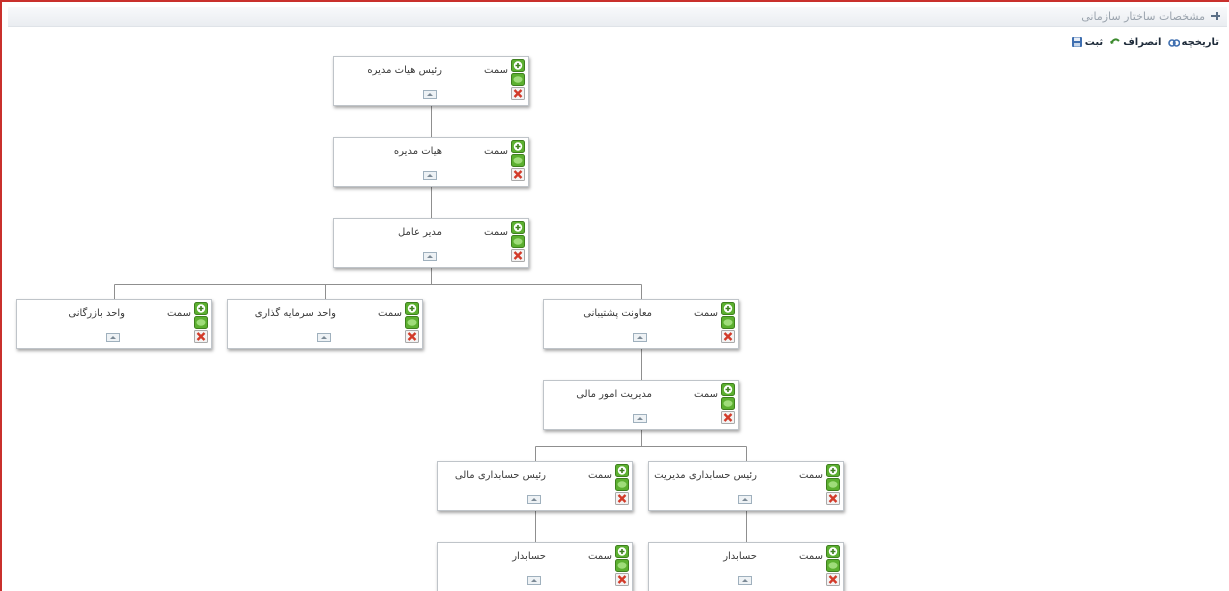  Describe the element at coordinates (325, 324) in the screenshot. I see `org-node-n5: سمت واحد سرمایه گذاری` at that location.